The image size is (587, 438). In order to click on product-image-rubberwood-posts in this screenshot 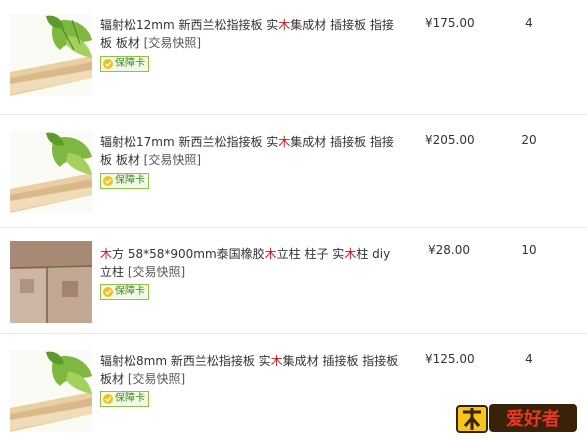, I will do `click(51, 282)`.